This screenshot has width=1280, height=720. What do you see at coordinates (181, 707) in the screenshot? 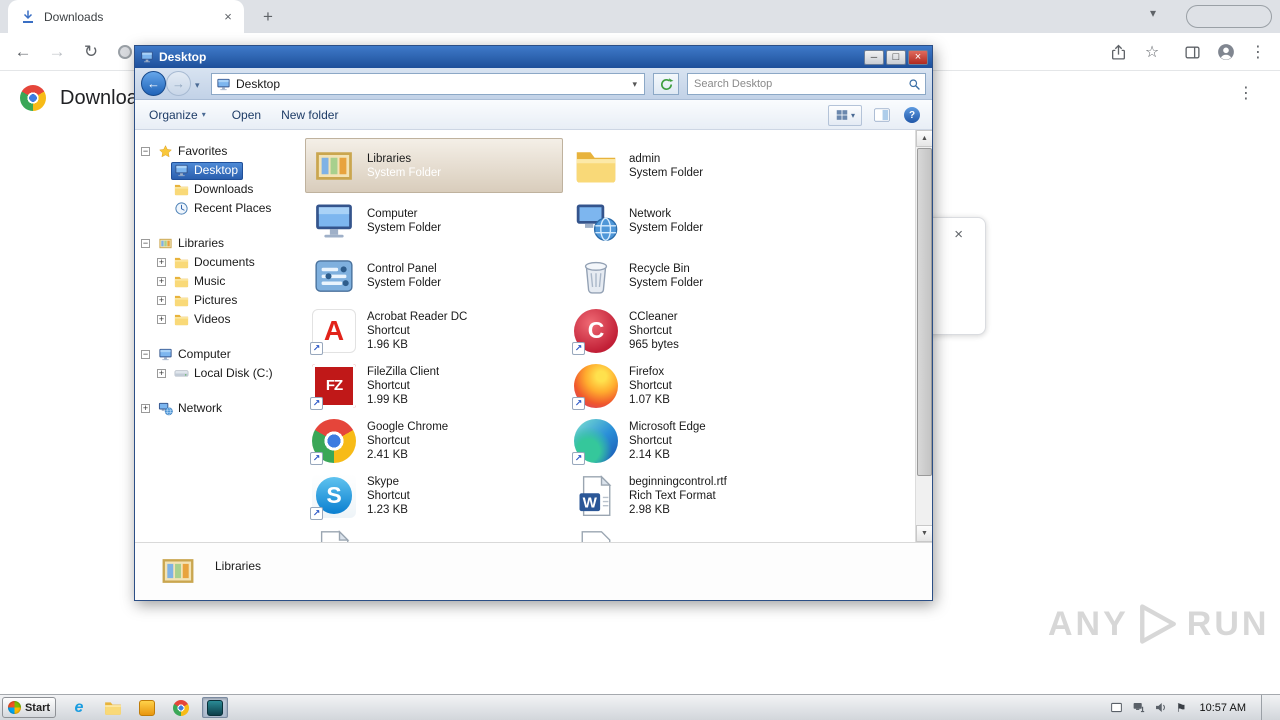
I see `taskbar-chrome-button` at bounding box center [181, 707].